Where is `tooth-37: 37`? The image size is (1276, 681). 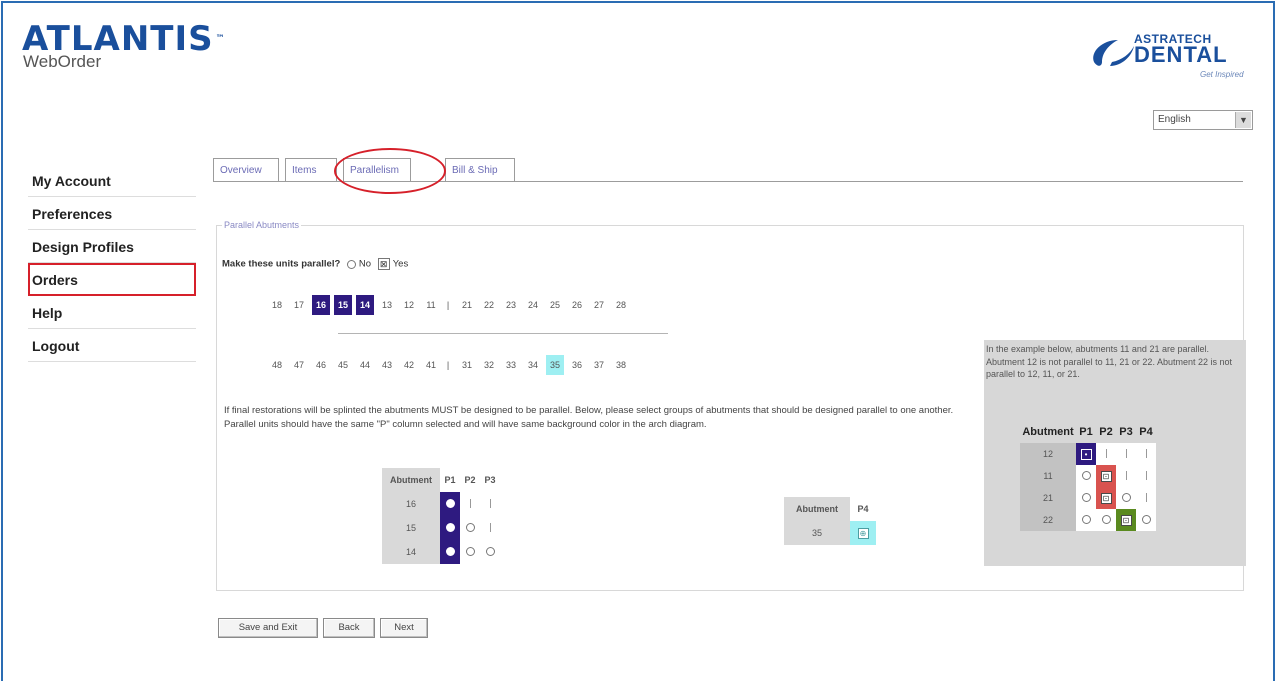
tooth-37: 37 is located at coordinates (599, 365).